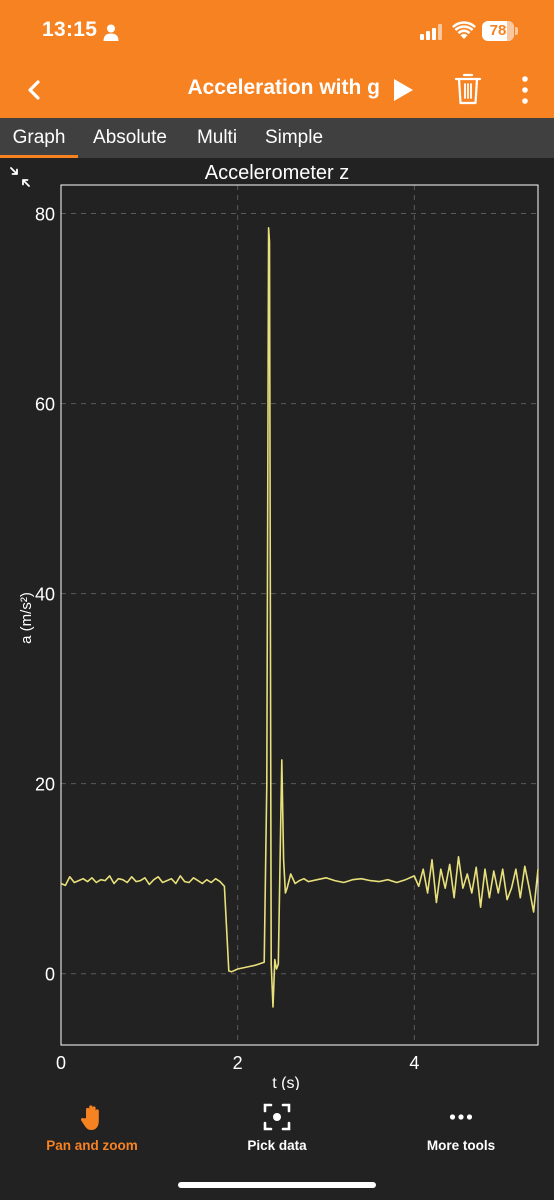 The image size is (554, 1200). I want to click on more-tools-button: More tools, so click(461, 1131).